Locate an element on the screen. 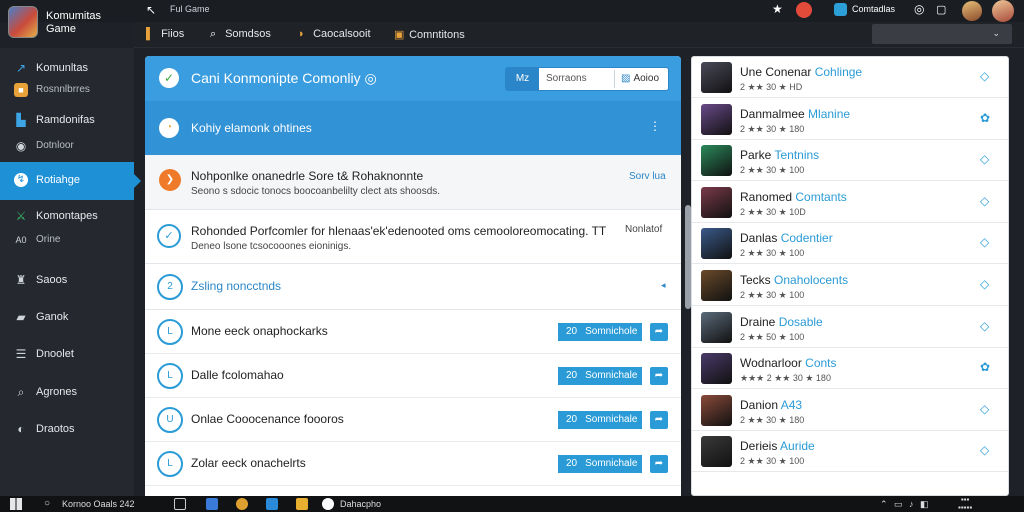 Image resolution: width=1024 pixels, height=512 pixels. page-title-text: Cani Konmonipte Comonliy is located at coordinates (276, 78).